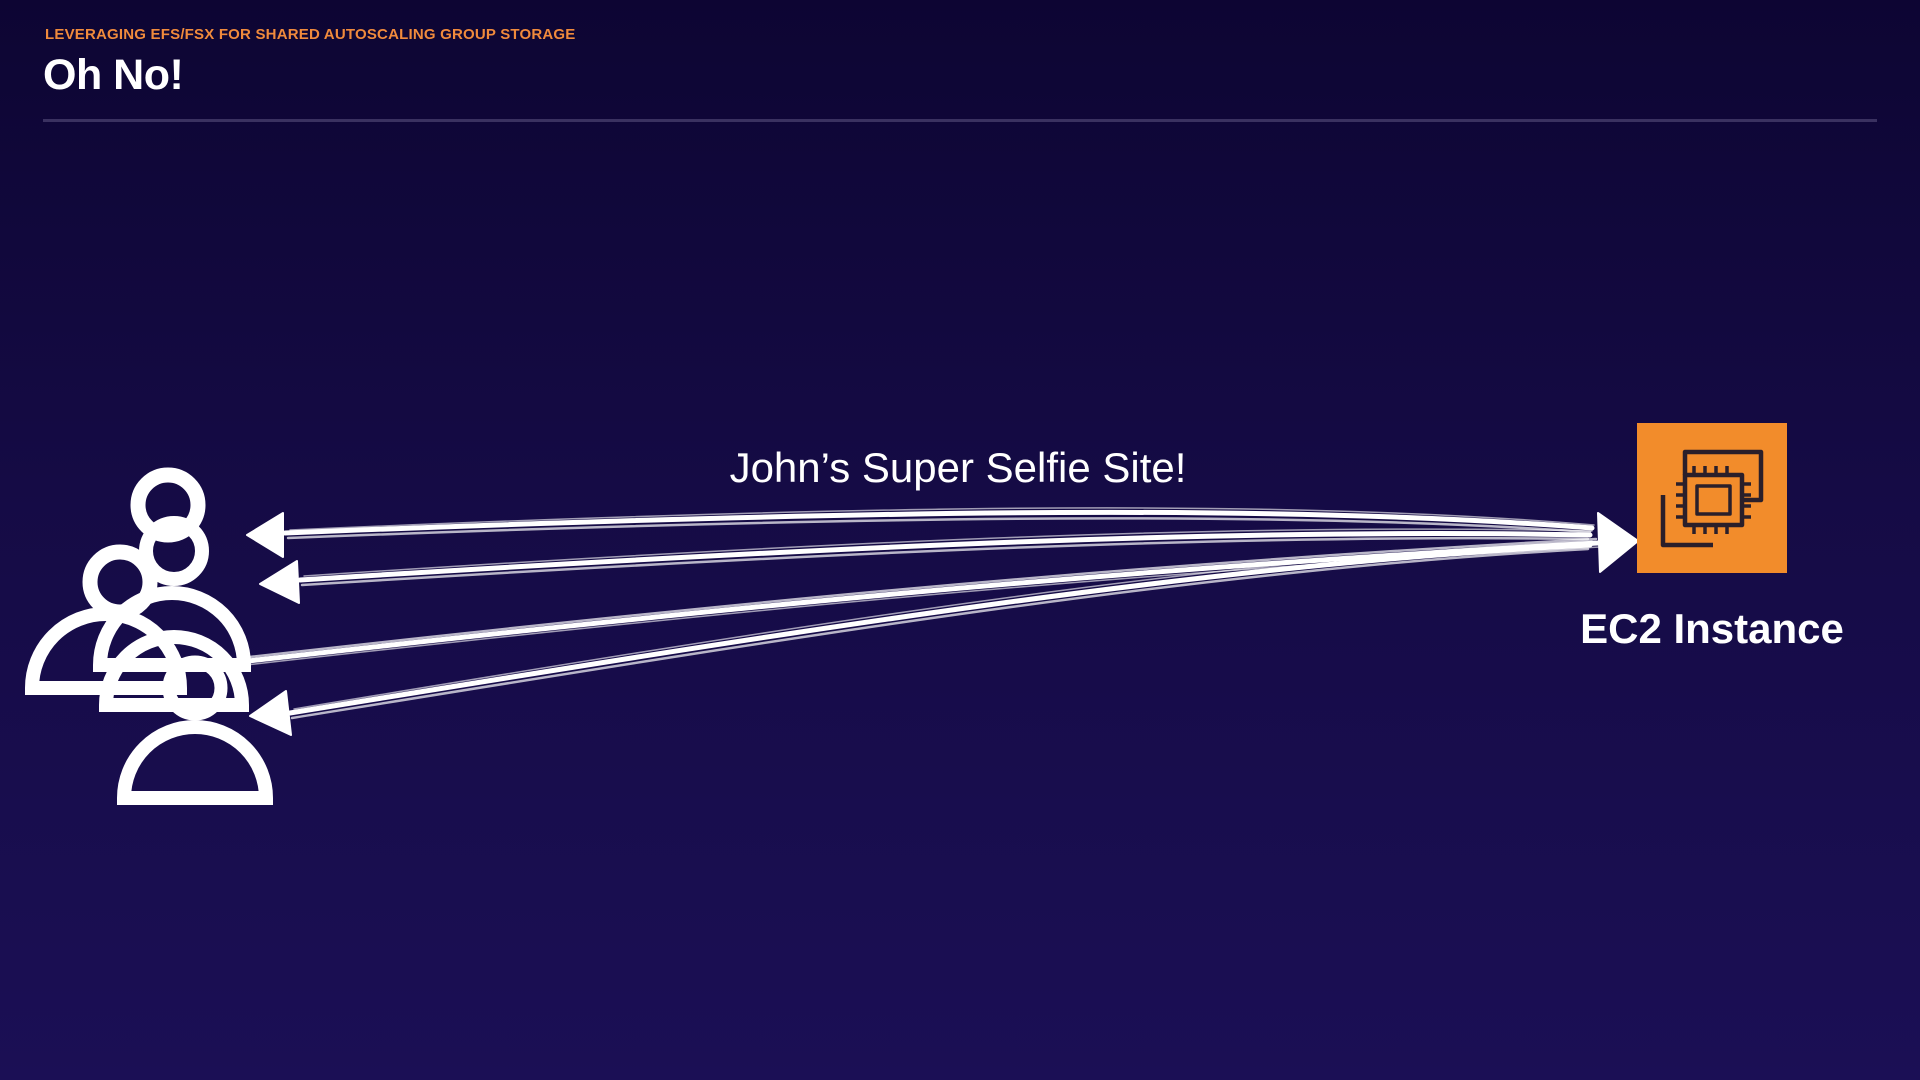  Describe the element at coordinates (1712, 628) in the screenshot. I see `ec2-instance-label: EC2 Instance` at that location.